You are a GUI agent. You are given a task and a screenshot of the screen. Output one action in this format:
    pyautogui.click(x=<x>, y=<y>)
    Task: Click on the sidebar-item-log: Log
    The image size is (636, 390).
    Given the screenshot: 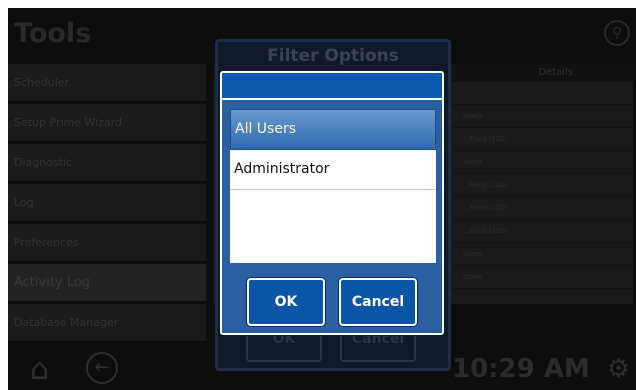 What is the action you would take?
    pyautogui.click(x=107, y=203)
    